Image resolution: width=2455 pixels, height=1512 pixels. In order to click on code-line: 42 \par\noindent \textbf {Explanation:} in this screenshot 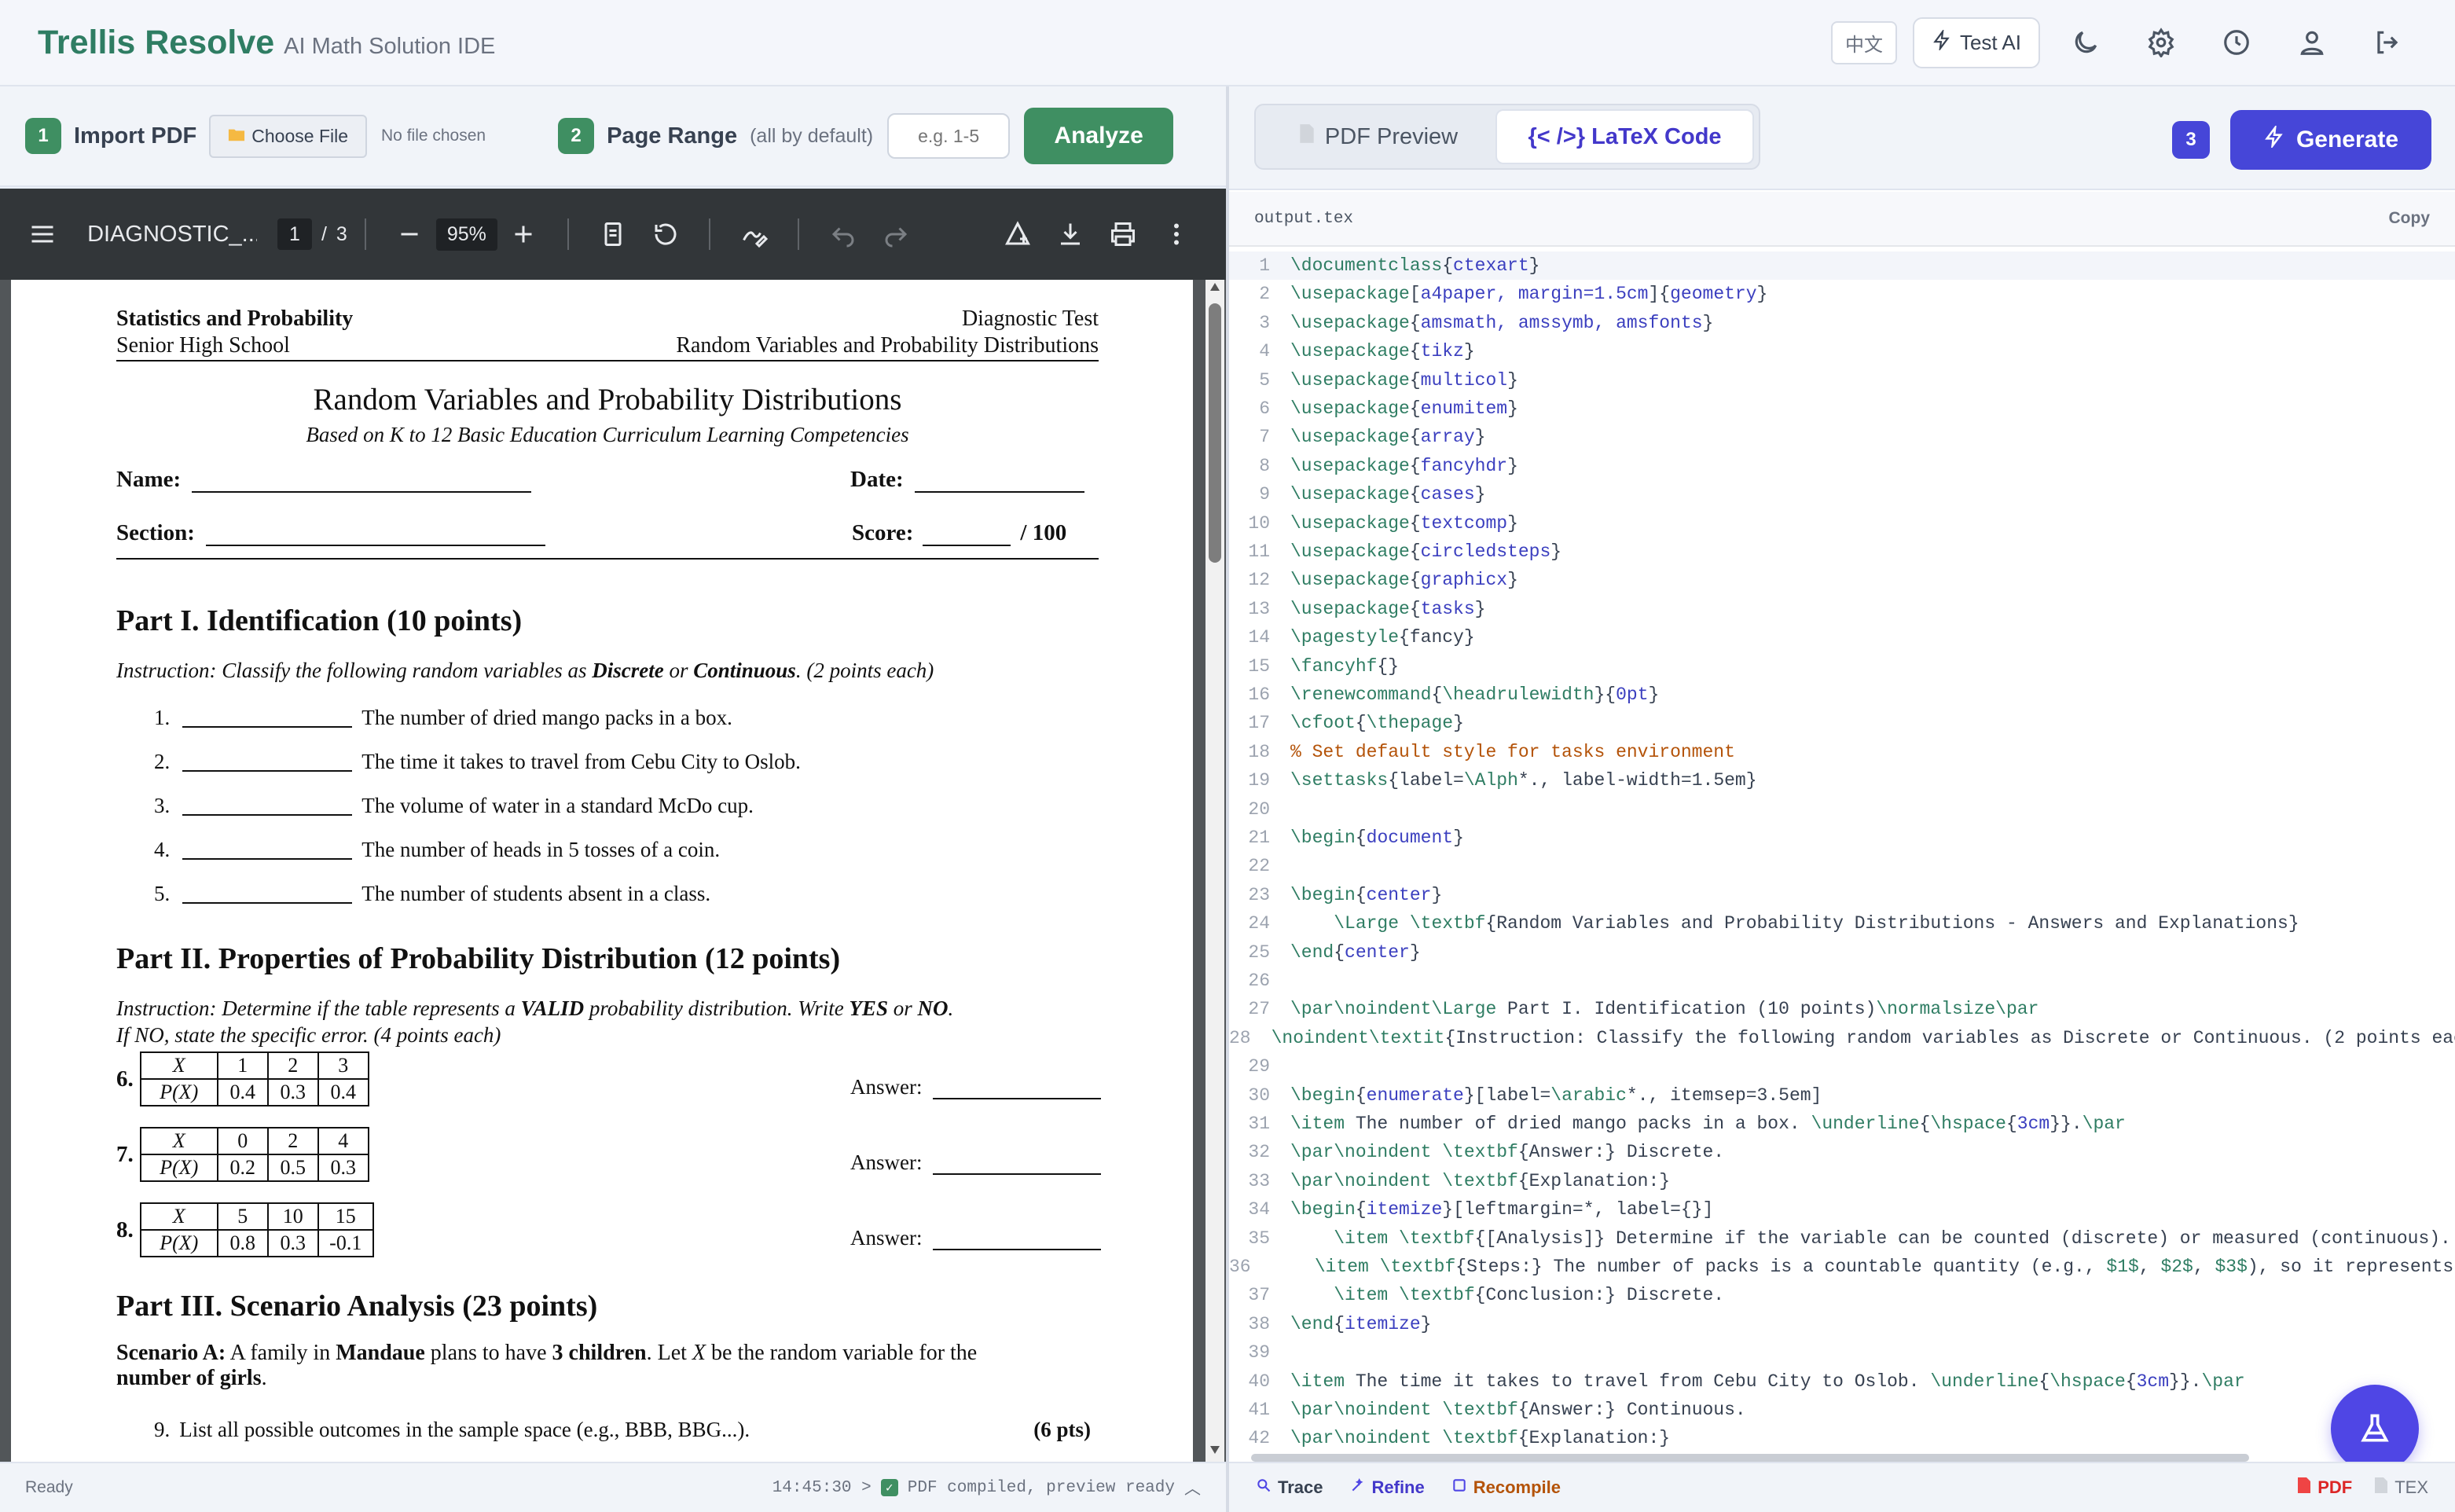, I will do `click(1842, 1438)`.